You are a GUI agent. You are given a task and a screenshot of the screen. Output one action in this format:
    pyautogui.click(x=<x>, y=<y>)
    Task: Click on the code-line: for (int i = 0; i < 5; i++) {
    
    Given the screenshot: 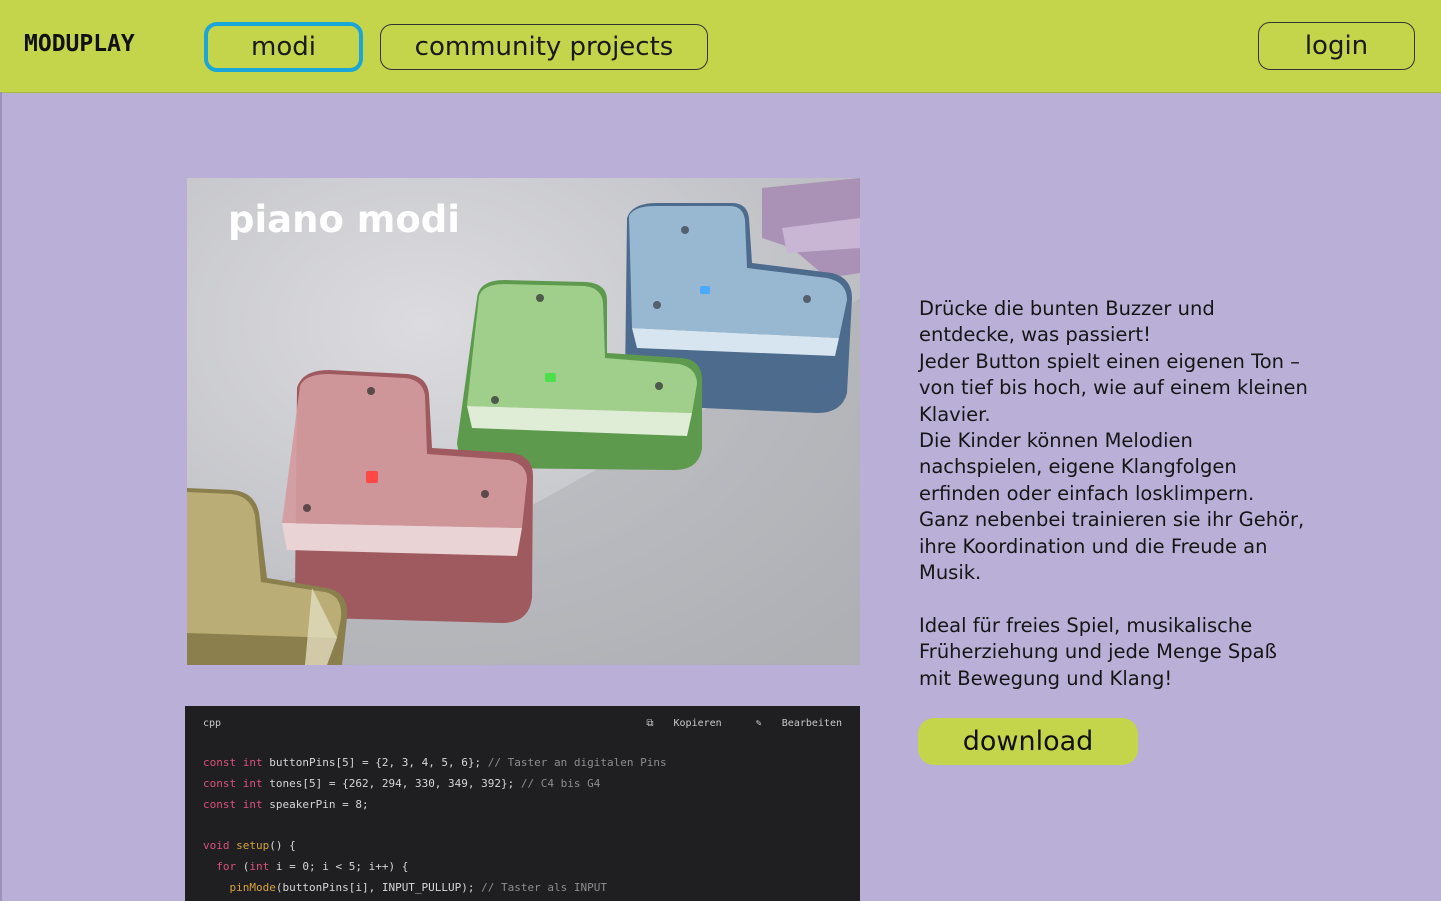 What is the action you would take?
    pyautogui.click(x=312, y=866)
    